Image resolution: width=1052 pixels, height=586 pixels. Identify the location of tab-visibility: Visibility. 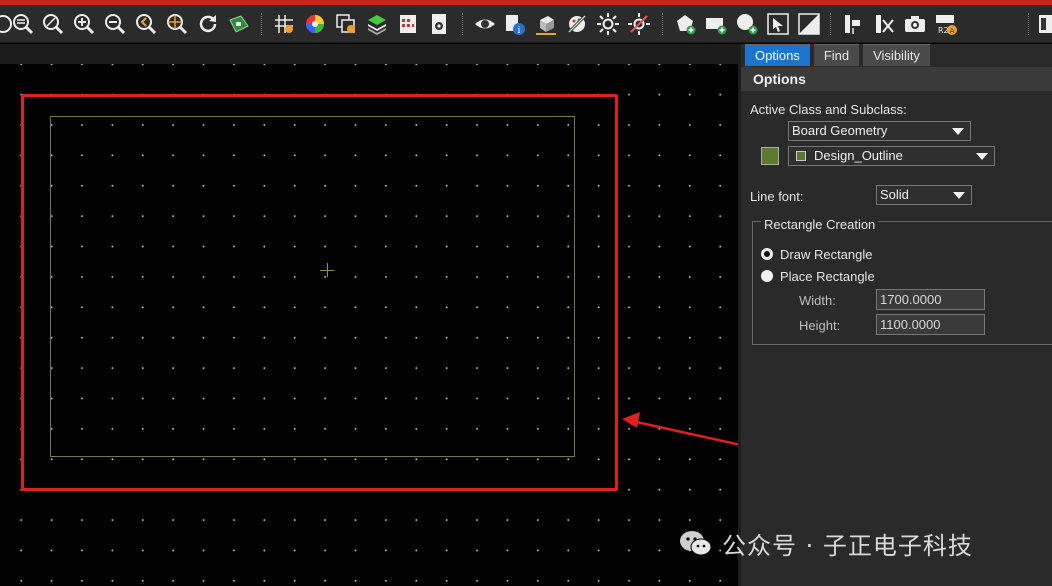
(896, 55).